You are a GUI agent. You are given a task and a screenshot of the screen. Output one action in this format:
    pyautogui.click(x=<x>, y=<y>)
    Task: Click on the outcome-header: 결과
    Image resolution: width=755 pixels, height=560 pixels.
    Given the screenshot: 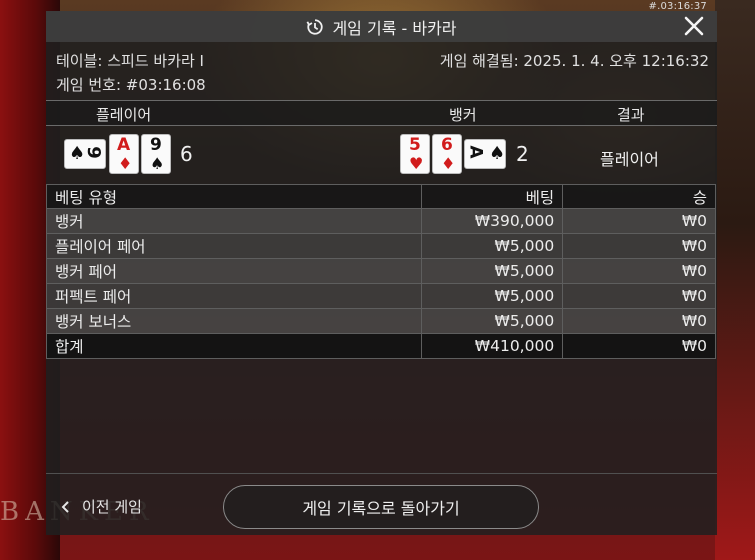 What is the action you would take?
    pyautogui.click(x=631, y=115)
    